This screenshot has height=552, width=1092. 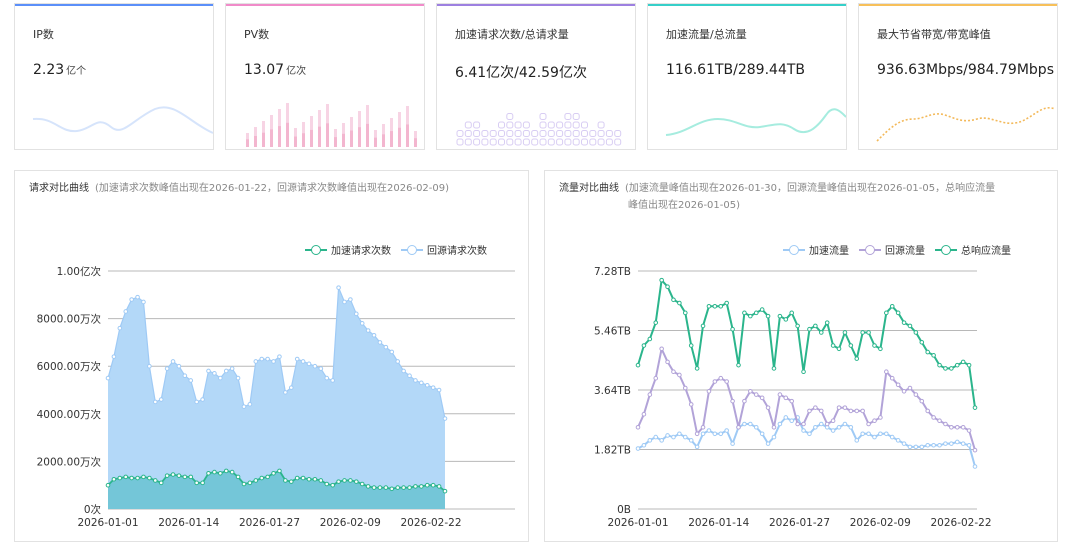 What do you see at coordinates (806, 399) in the screenshot?
I see `series-line` at bounding box center [806, 399].